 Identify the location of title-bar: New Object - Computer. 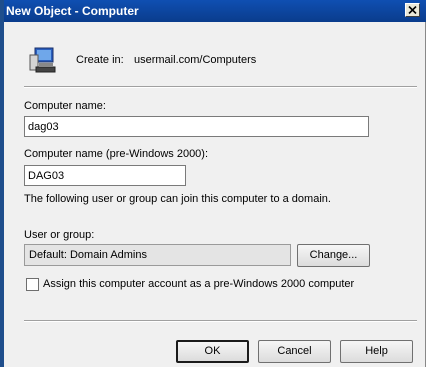
(213, 11).